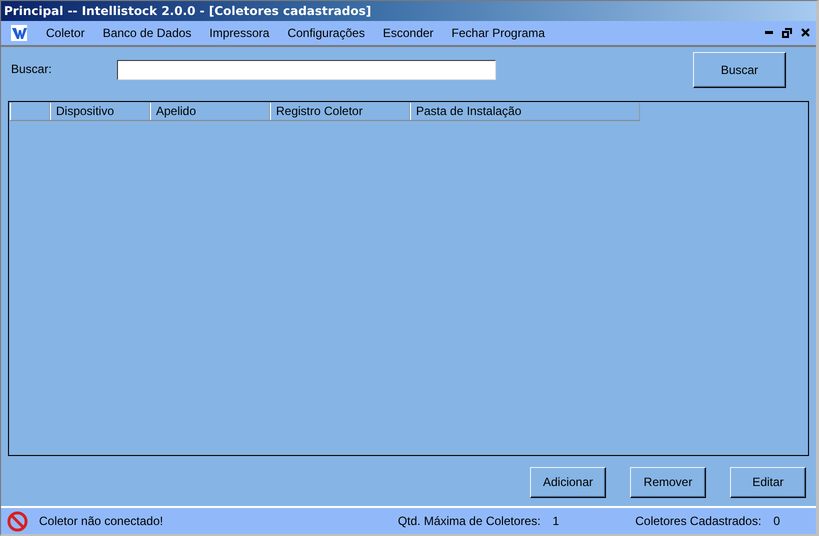 This screenshot has width=819, height=536. Describe the element at coordinates (100, 111) in the screenshot. I see `column-header: Dispositivo` at that location.